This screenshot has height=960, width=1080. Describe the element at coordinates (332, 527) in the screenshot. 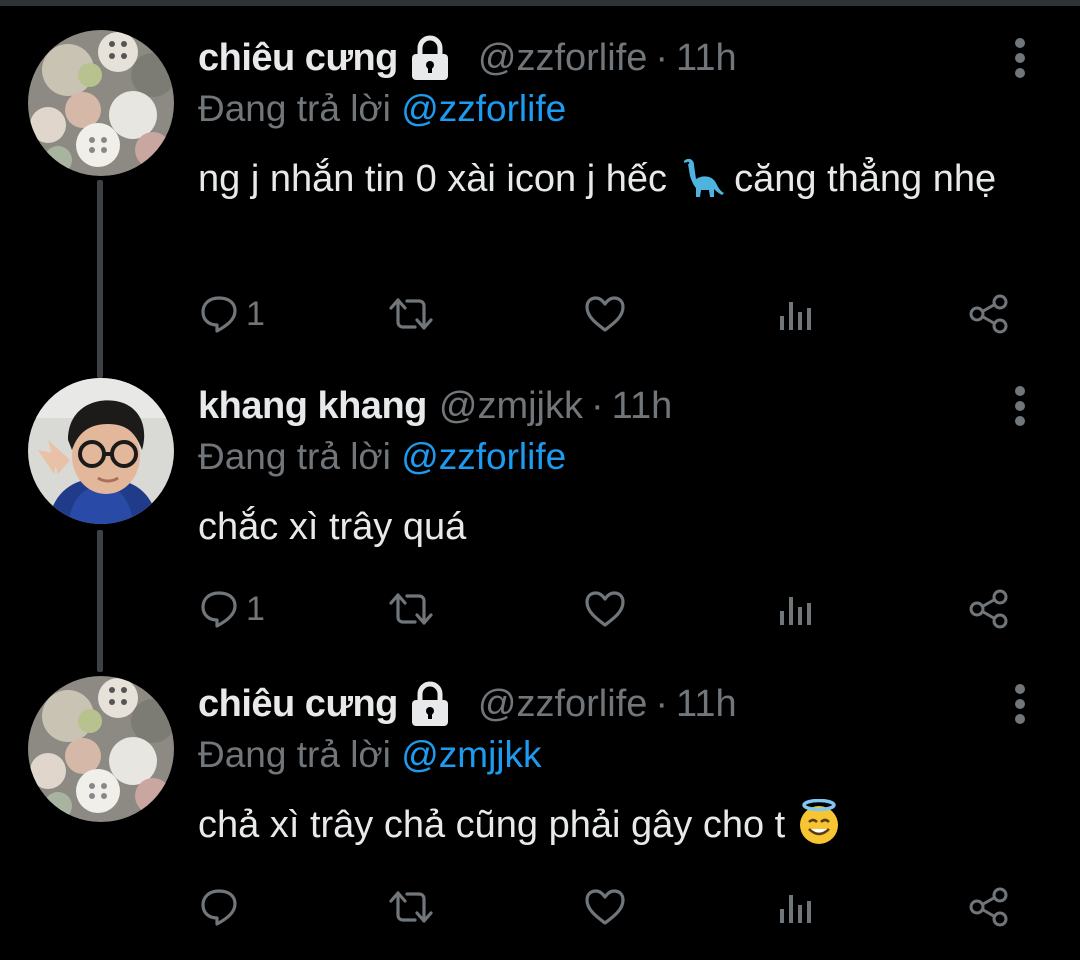

I see `tweet-text-part: chắc xì trây quá` at that location.